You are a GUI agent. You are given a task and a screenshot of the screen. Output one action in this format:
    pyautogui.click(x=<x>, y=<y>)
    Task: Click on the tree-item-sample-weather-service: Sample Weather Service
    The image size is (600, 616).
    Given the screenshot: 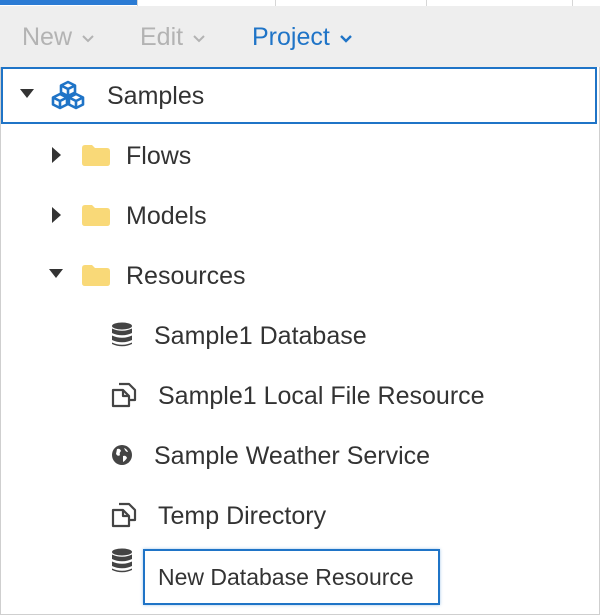 What is the action you would take?
    pyautogui.click(x=299, y=455)
    